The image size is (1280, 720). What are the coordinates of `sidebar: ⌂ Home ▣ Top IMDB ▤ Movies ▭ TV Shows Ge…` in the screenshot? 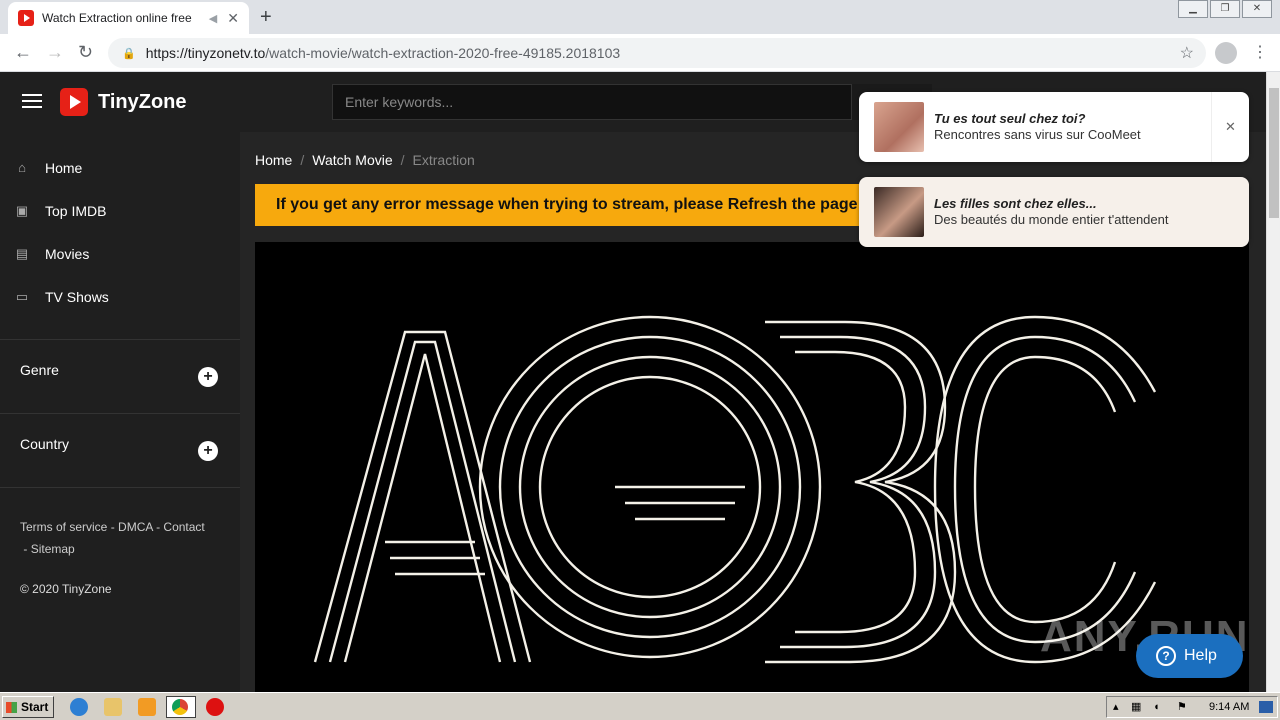 It's located at (120, 412).